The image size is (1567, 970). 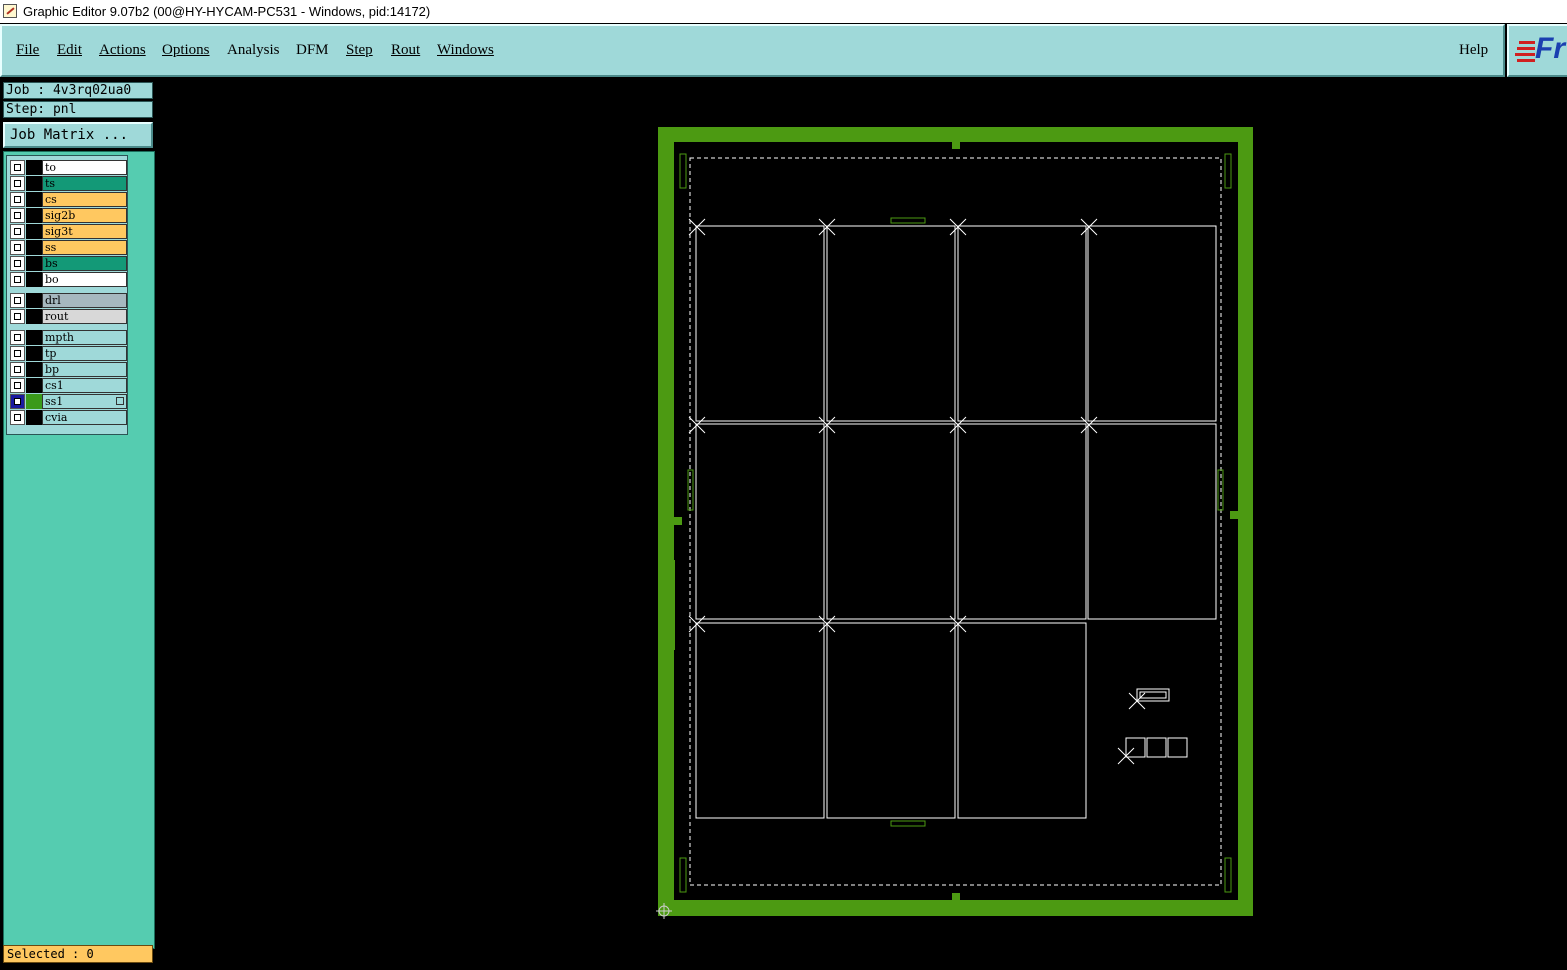 I want to click on layer-name: ss1, so click(x=84, y=401).